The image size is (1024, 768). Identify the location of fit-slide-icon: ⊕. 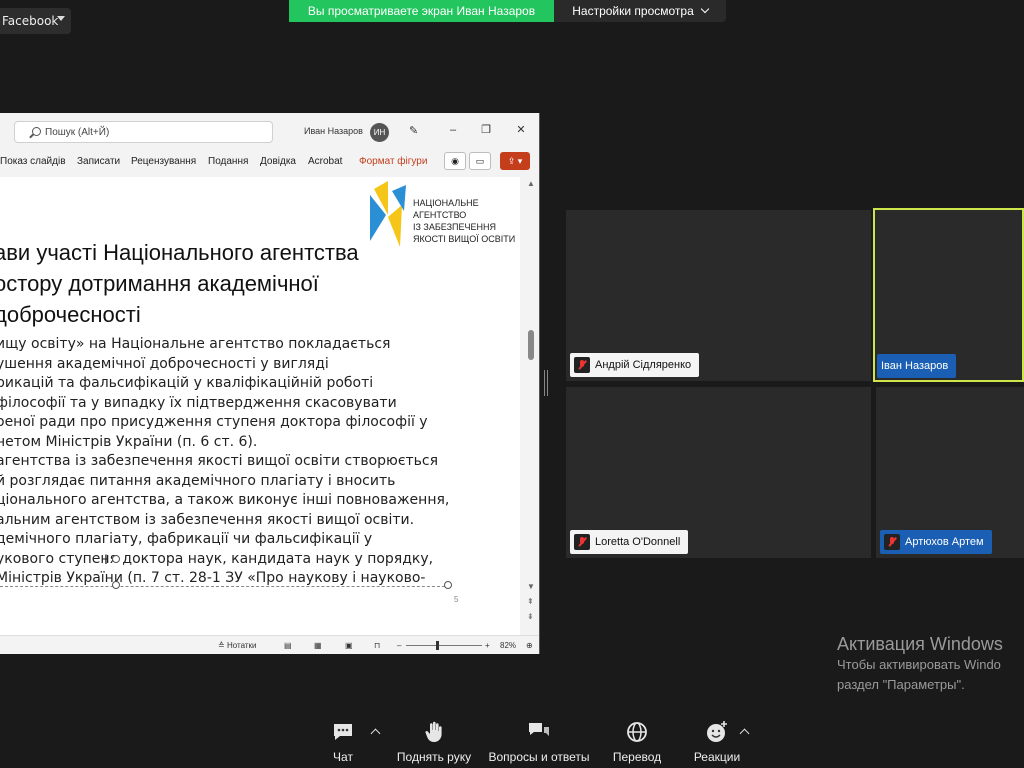
(529, 645).